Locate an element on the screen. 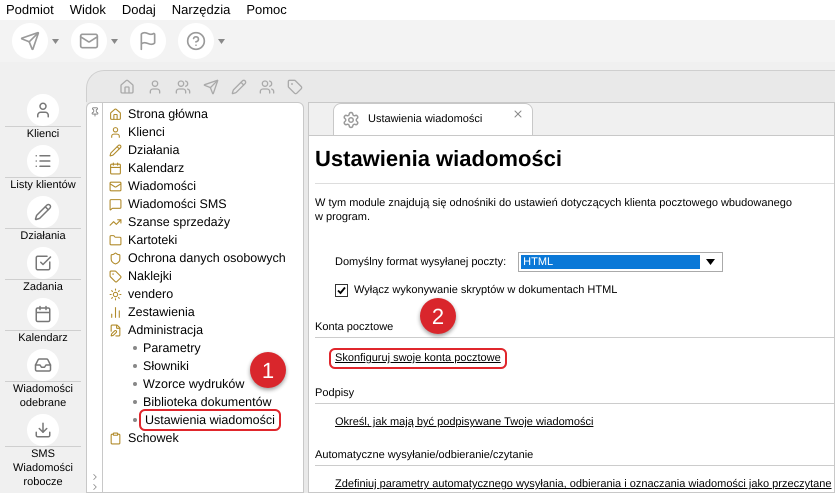  menu-item: Dodaj is located at coordinates (139, 10).